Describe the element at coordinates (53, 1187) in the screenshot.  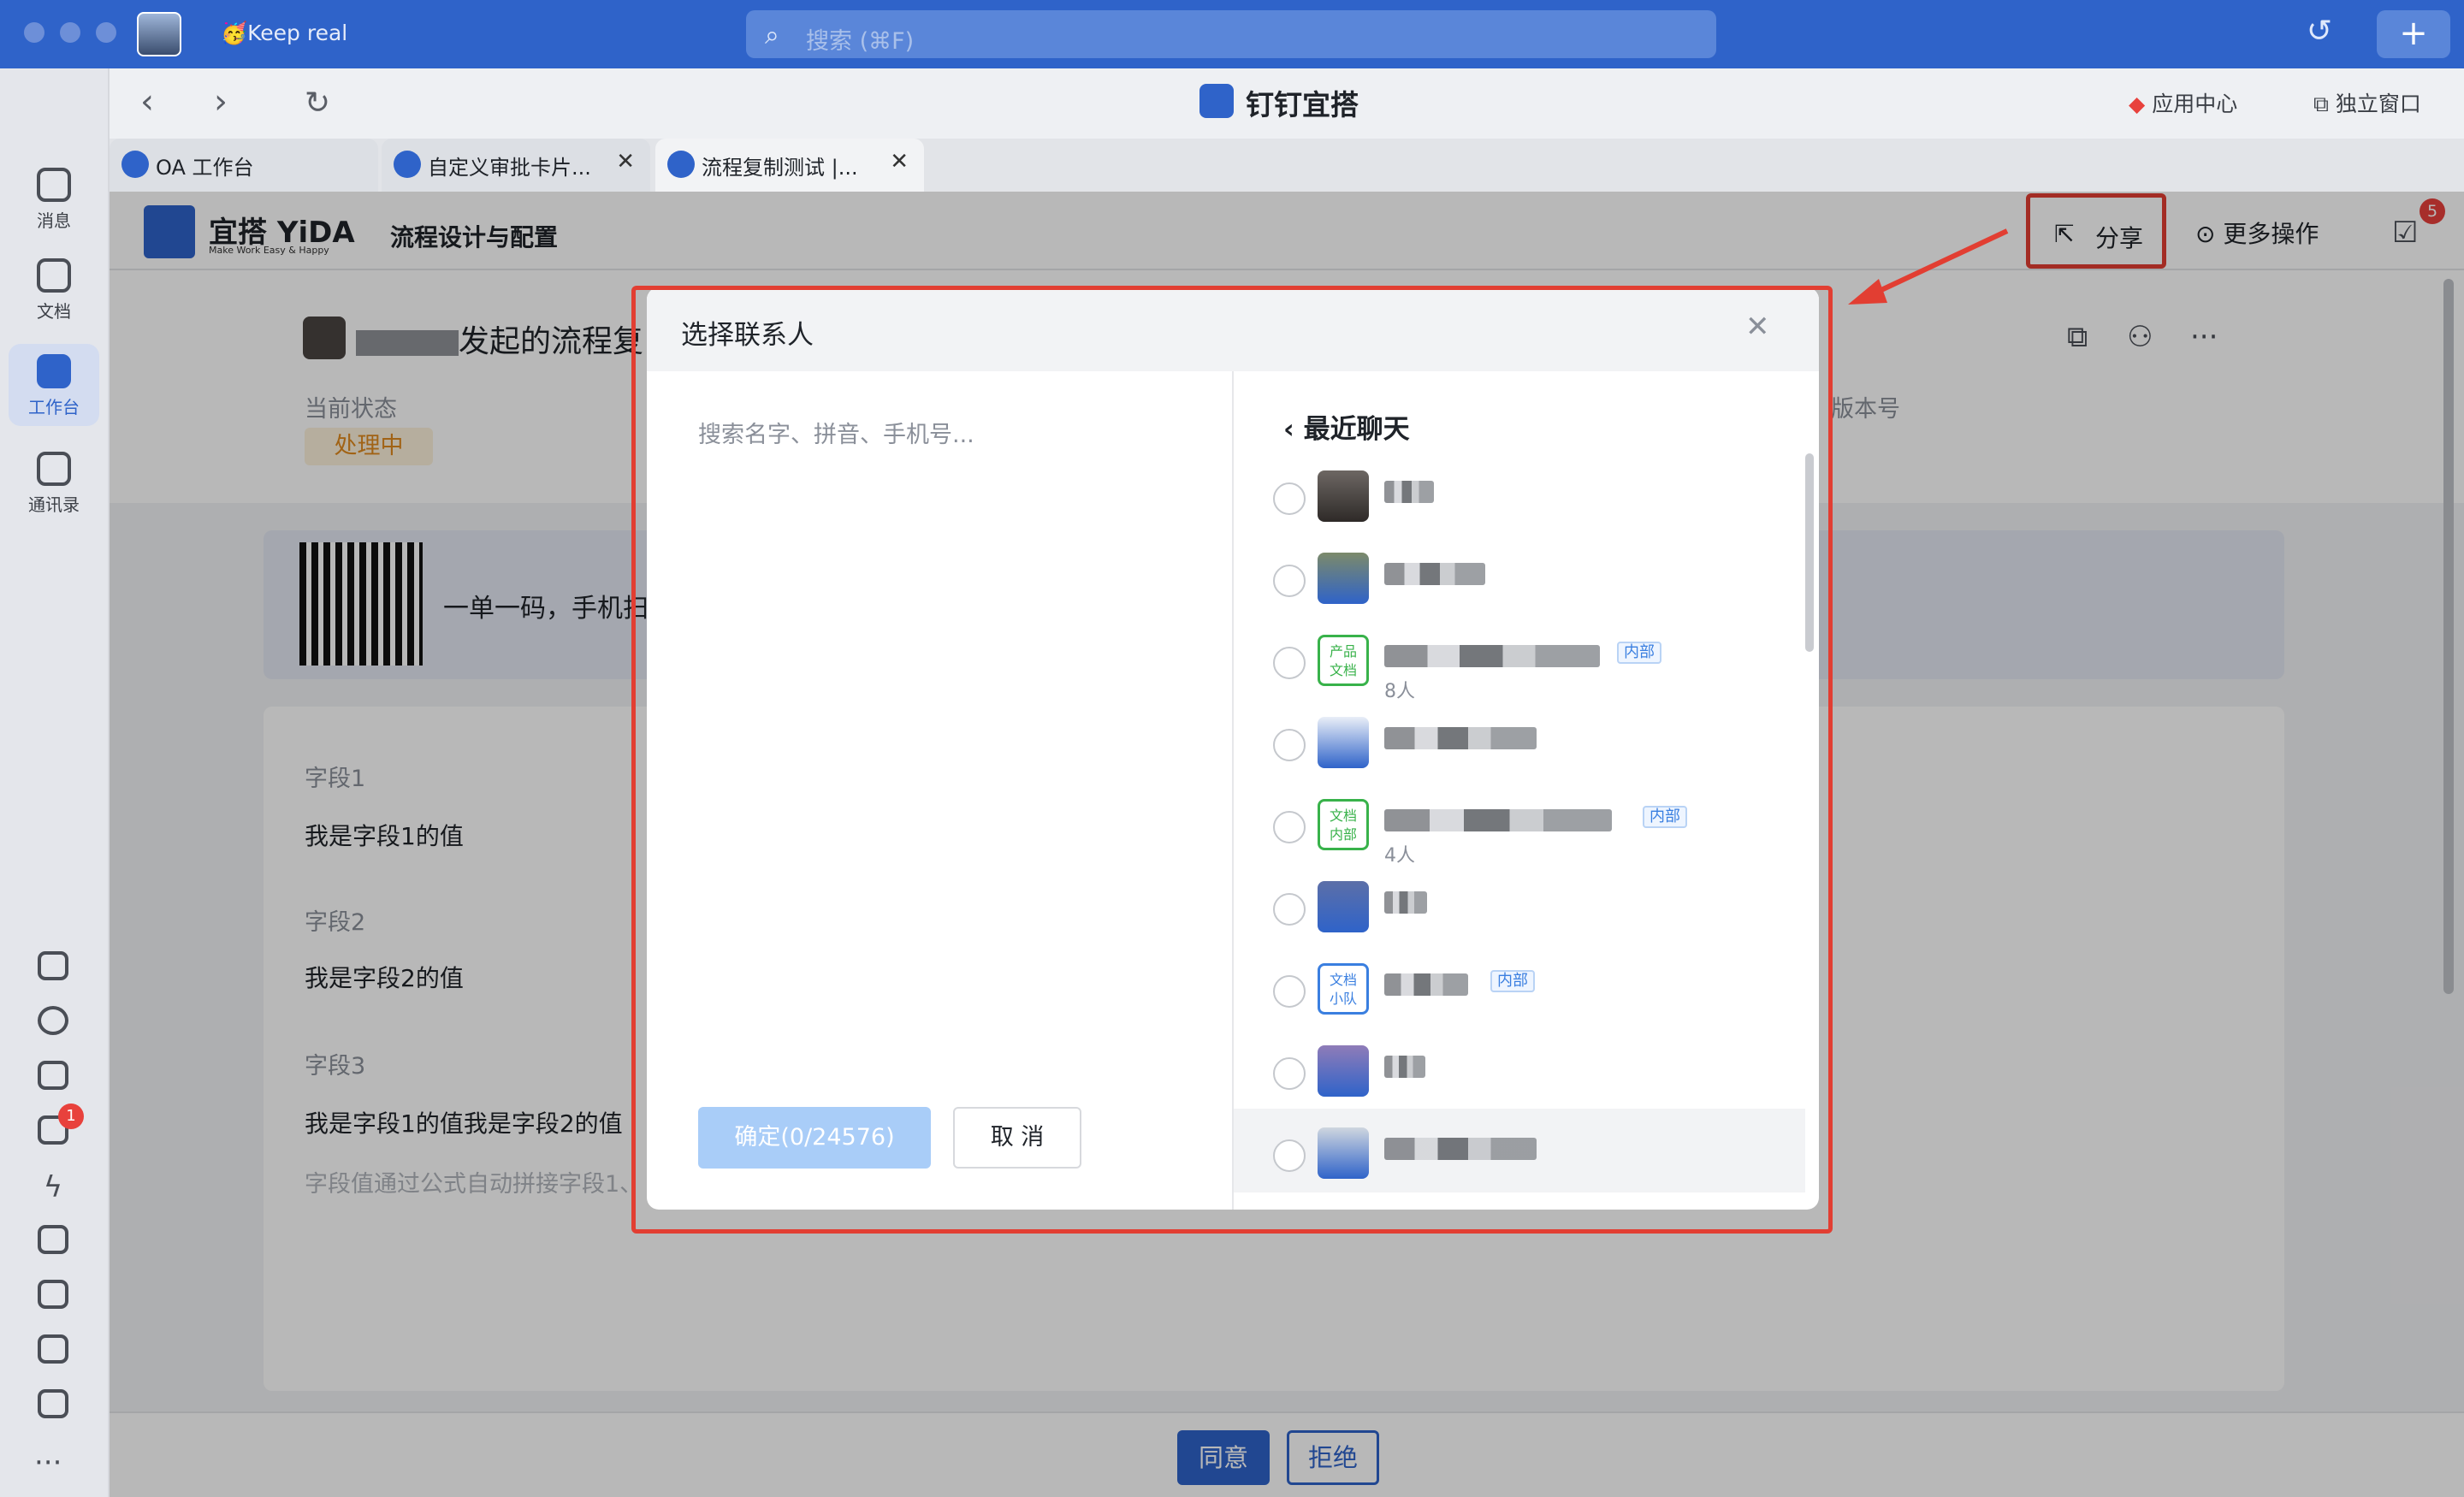
I see `lightning-icon: ϟ` at that location.